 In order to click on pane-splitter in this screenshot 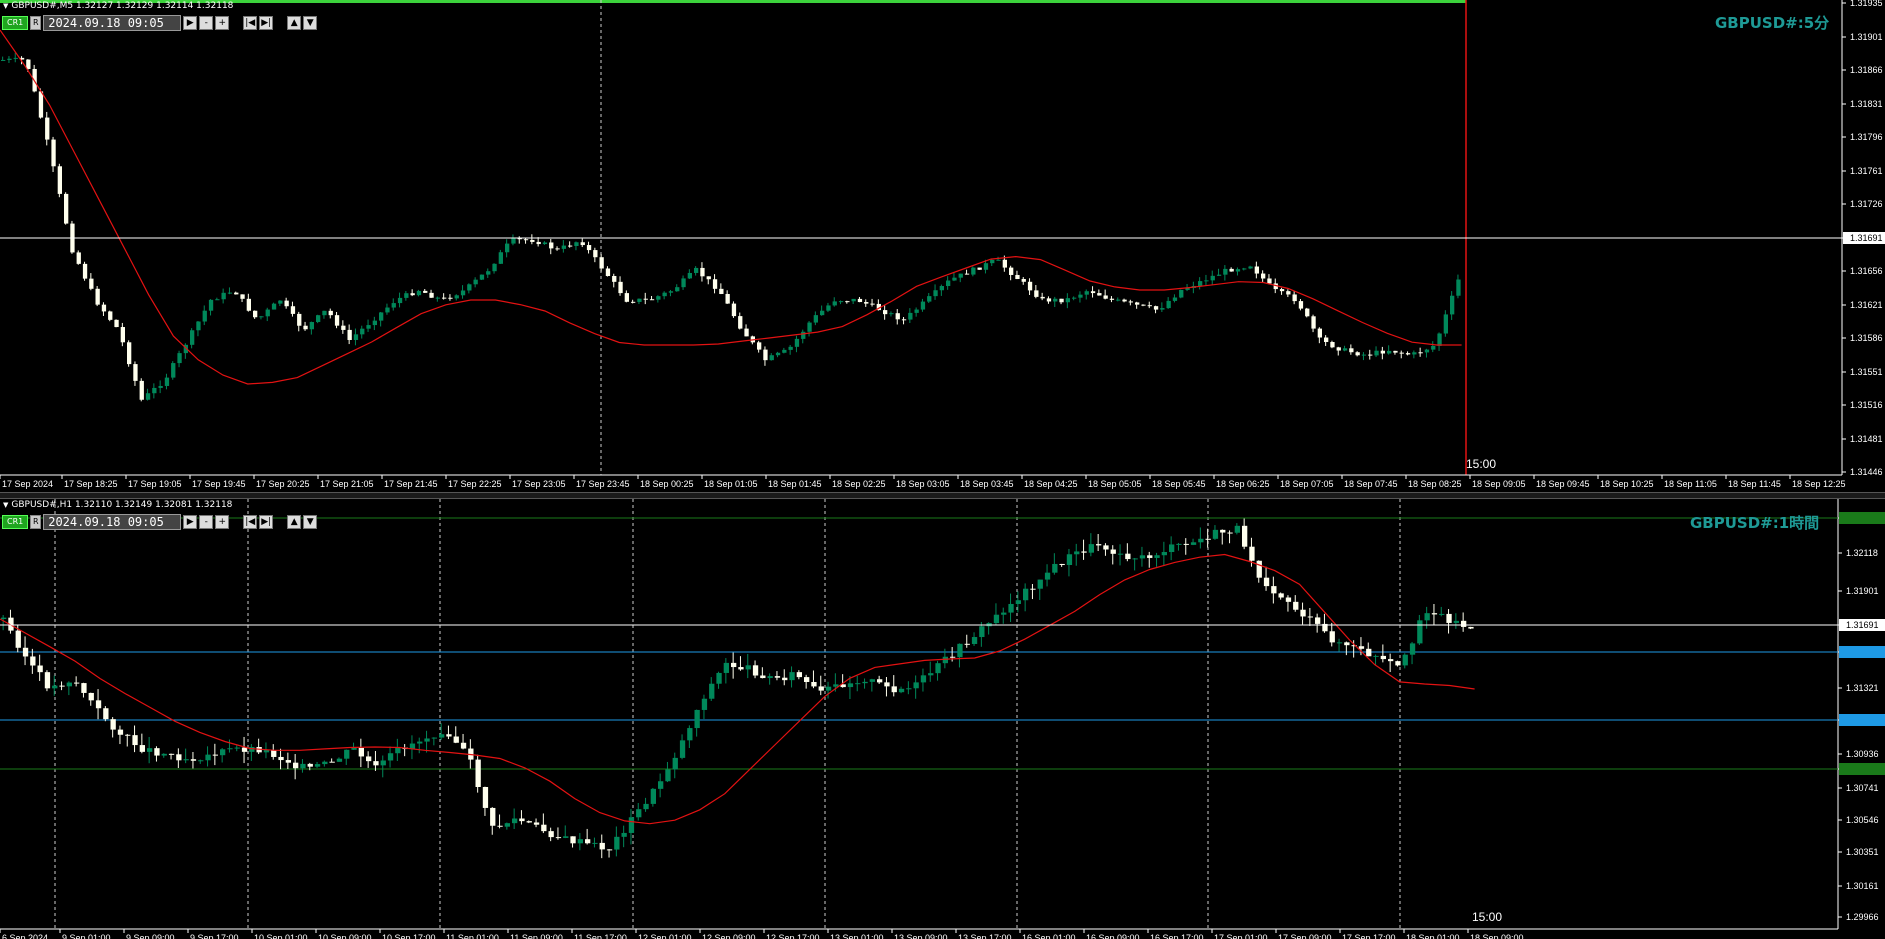, I will do `click(942, 495)`.